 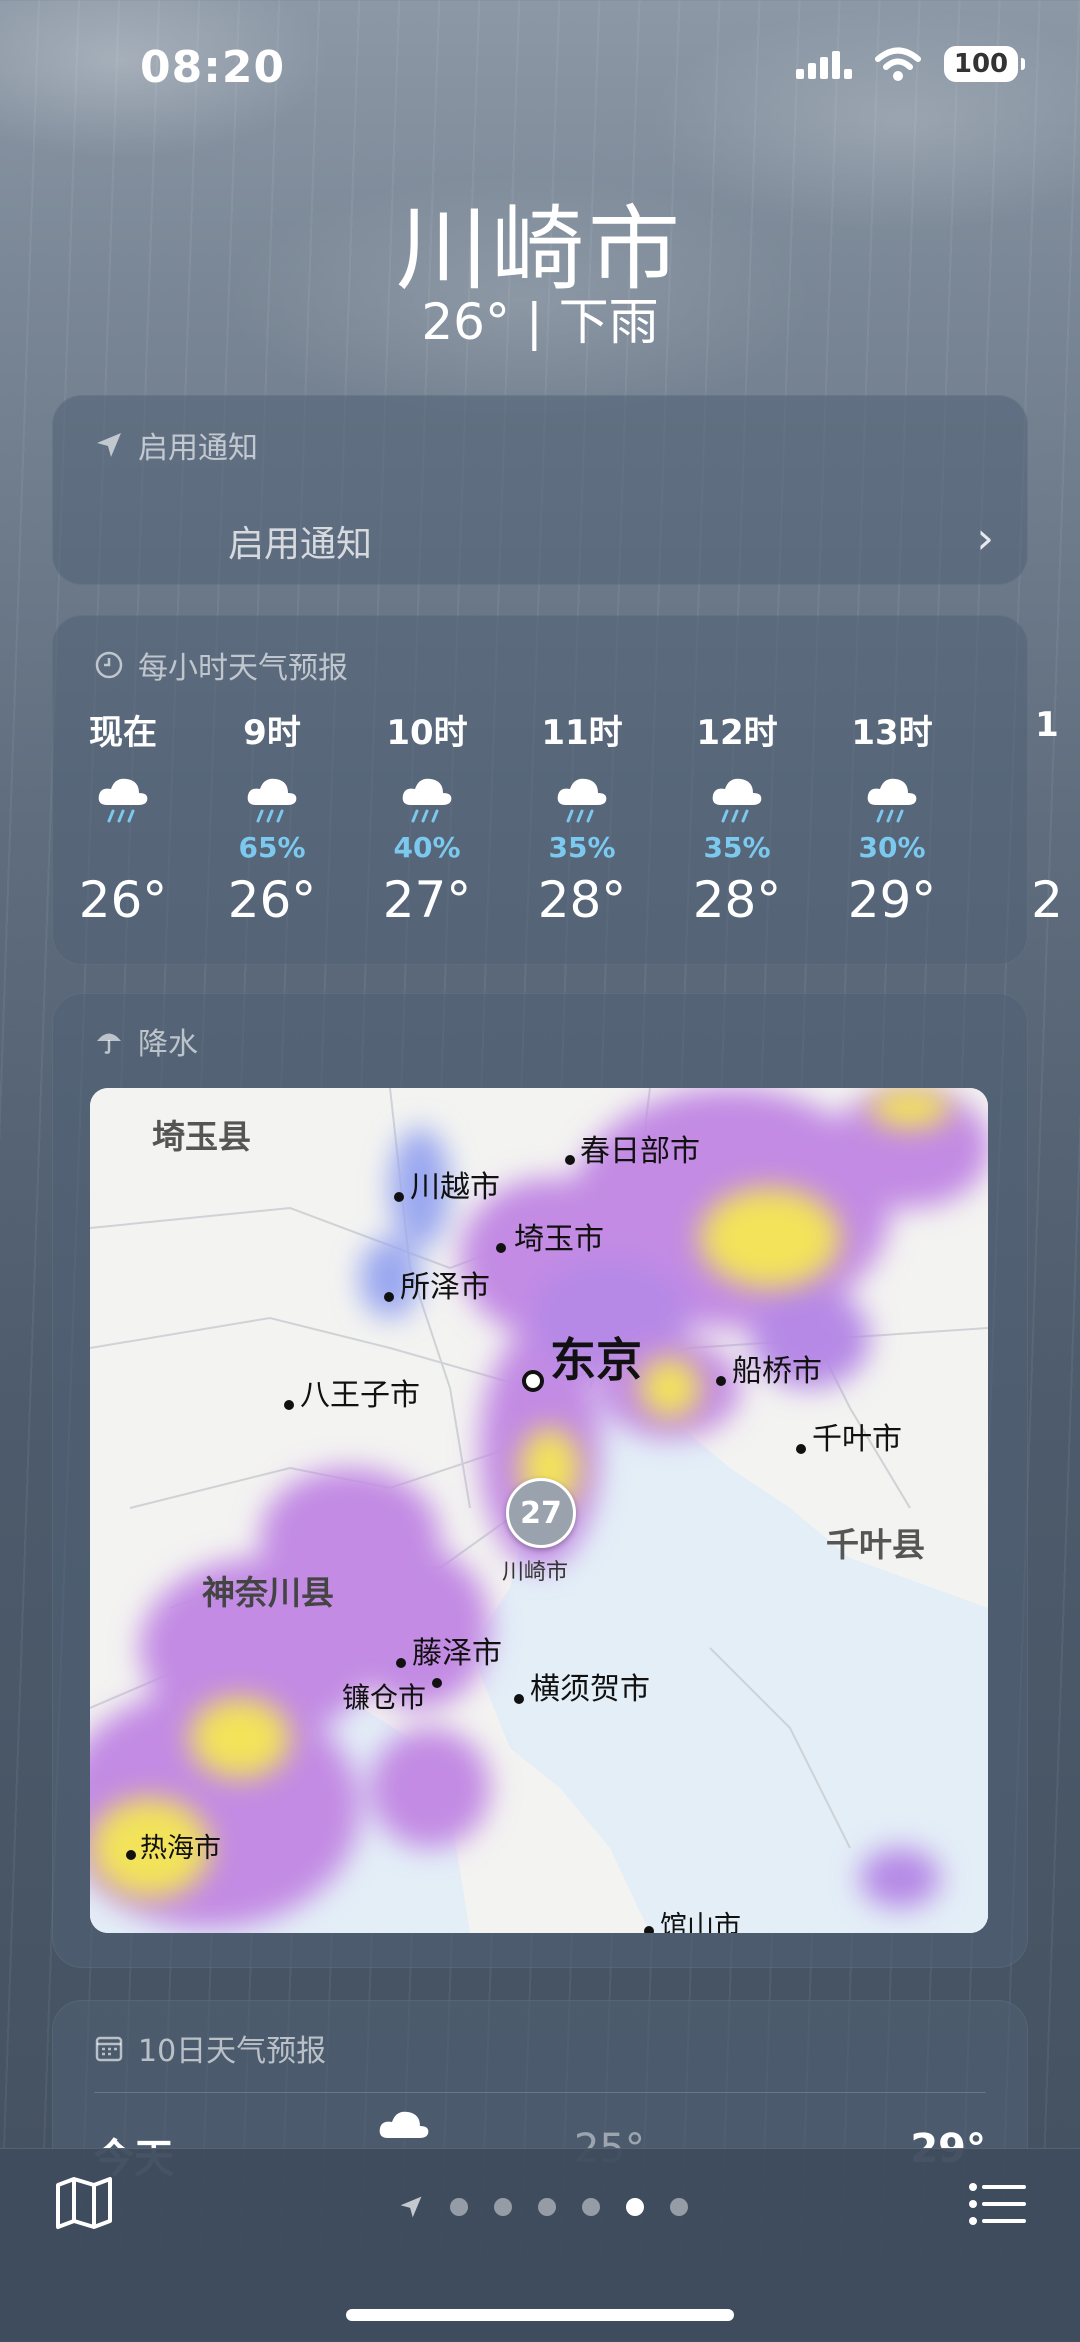 What do you see at coordinates (427, 847) in the screenshot?
I see `hour-precip-chance: 40%` at bounding box center [427, 847].